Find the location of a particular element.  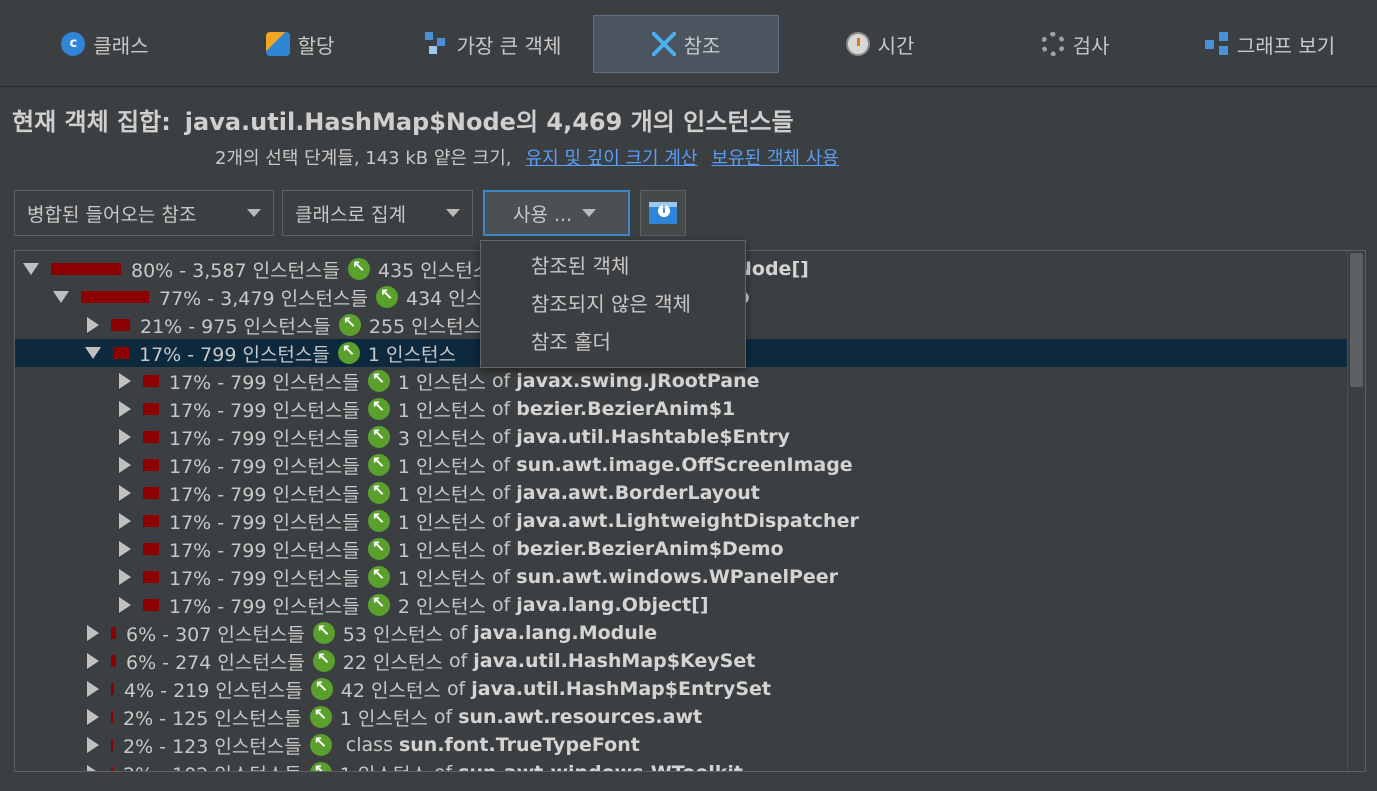

class-name: java.util.HashMap$KeySet is located at coordinates (614, 661).